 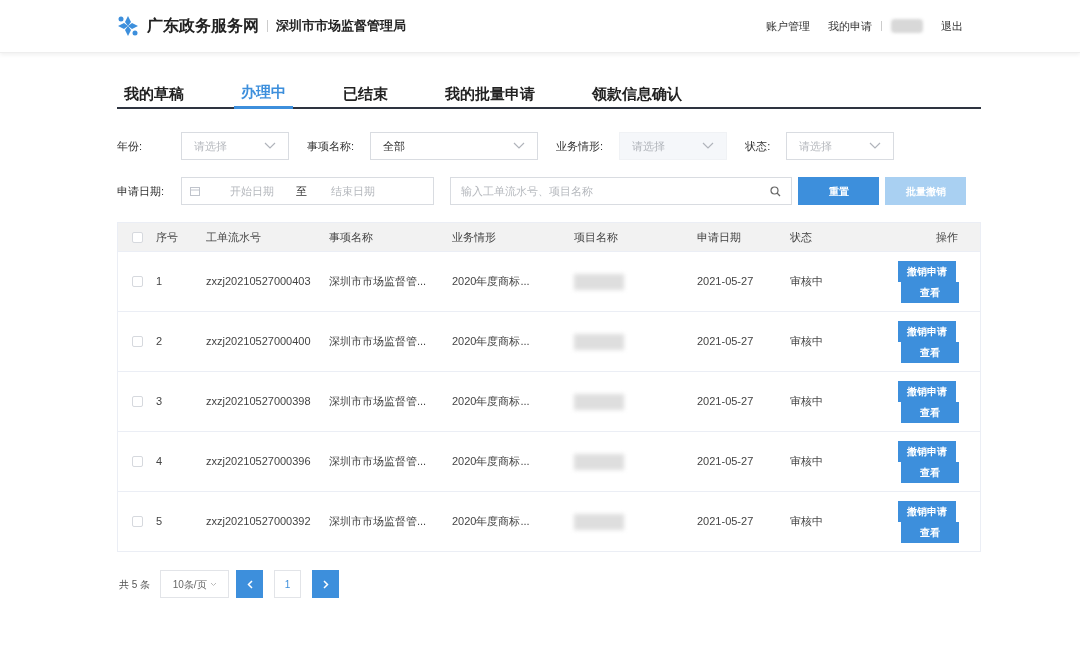 I want to click on logo-icon, so click(x=128, y=26).